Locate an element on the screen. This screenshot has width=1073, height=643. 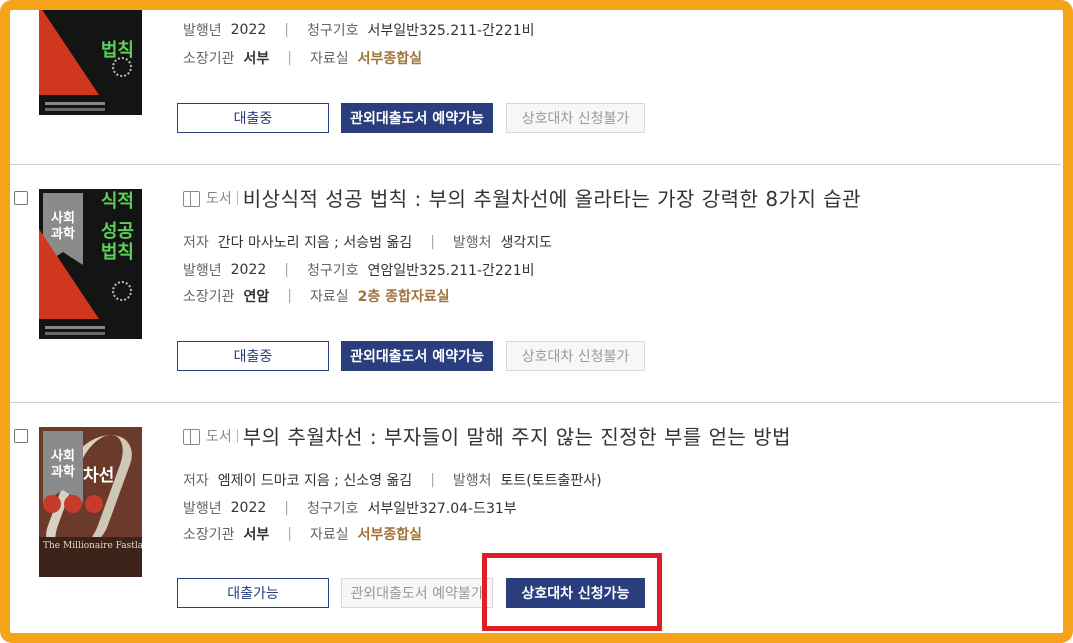
book-title-link: 비상식적 성공 법칙 : 부의 추월차선에 올라타는 가장 강력한 8가지 습관 is located at coordinates (552, 197).